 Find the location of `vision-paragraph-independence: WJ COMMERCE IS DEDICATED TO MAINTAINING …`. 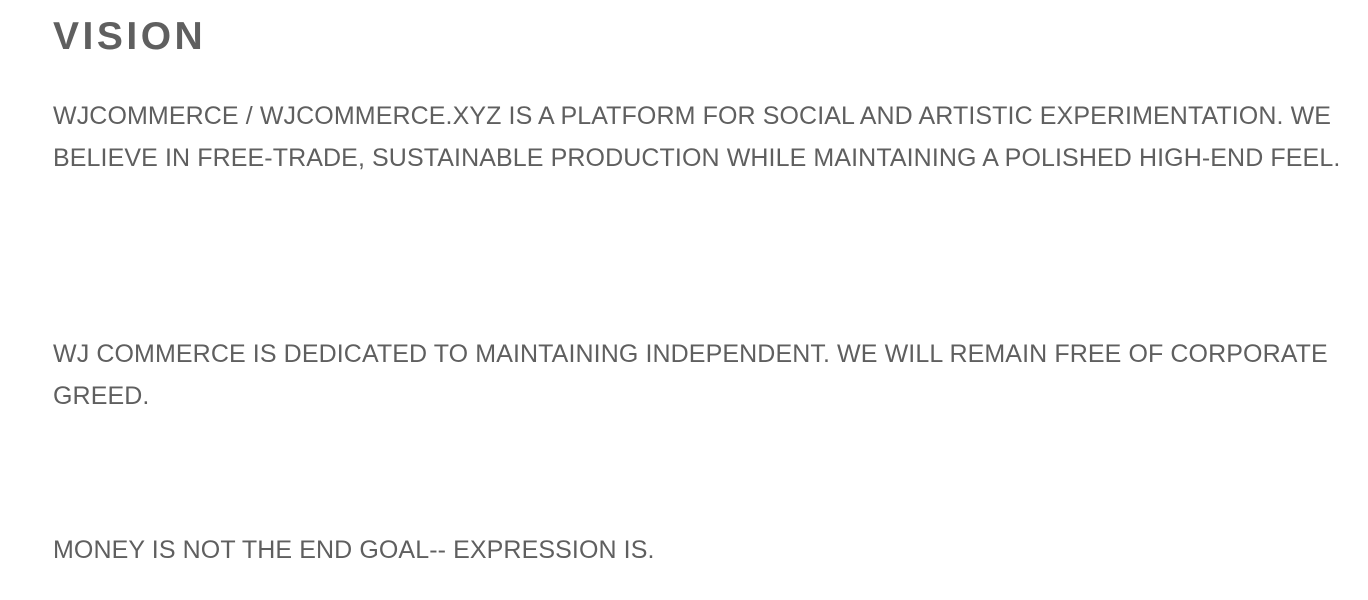

vision-paragraph-independence: WJ COMMERCE IS DEDICATED TO MAINTAINING … is located at coordinates (690, 375).